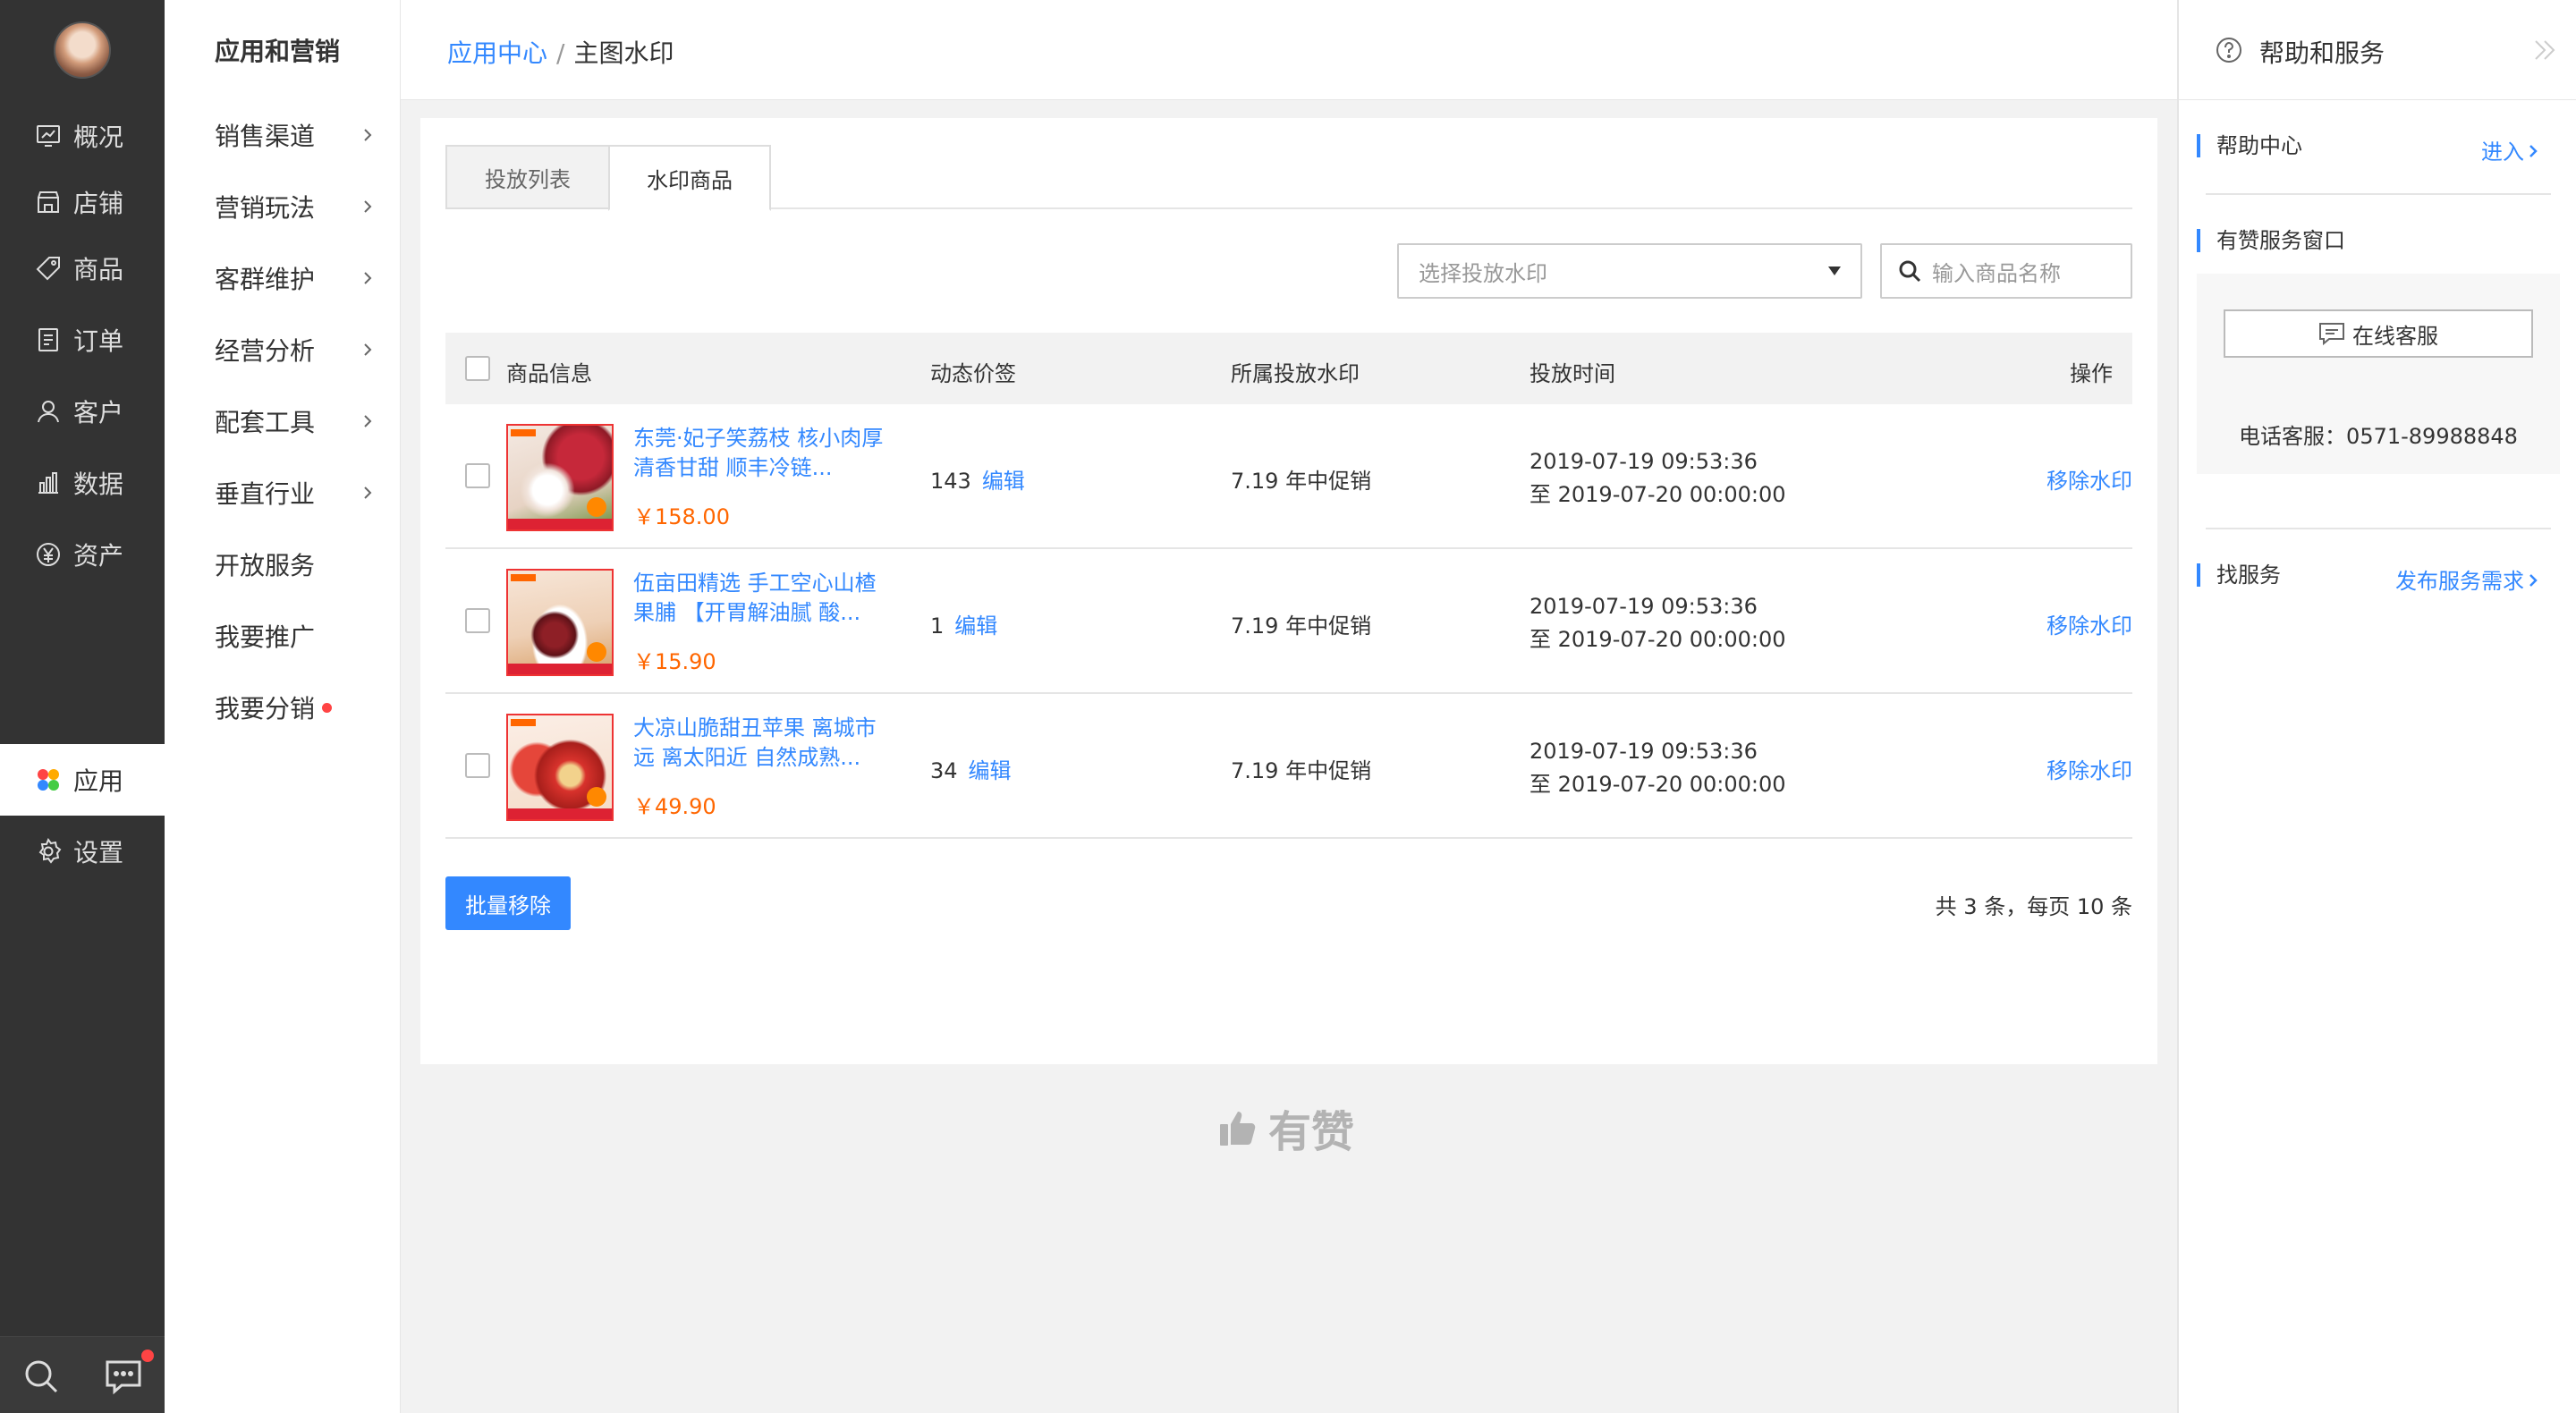  Describe the element at coordinates (48, 202) in the screenshot. I see `store-icon` at that location.